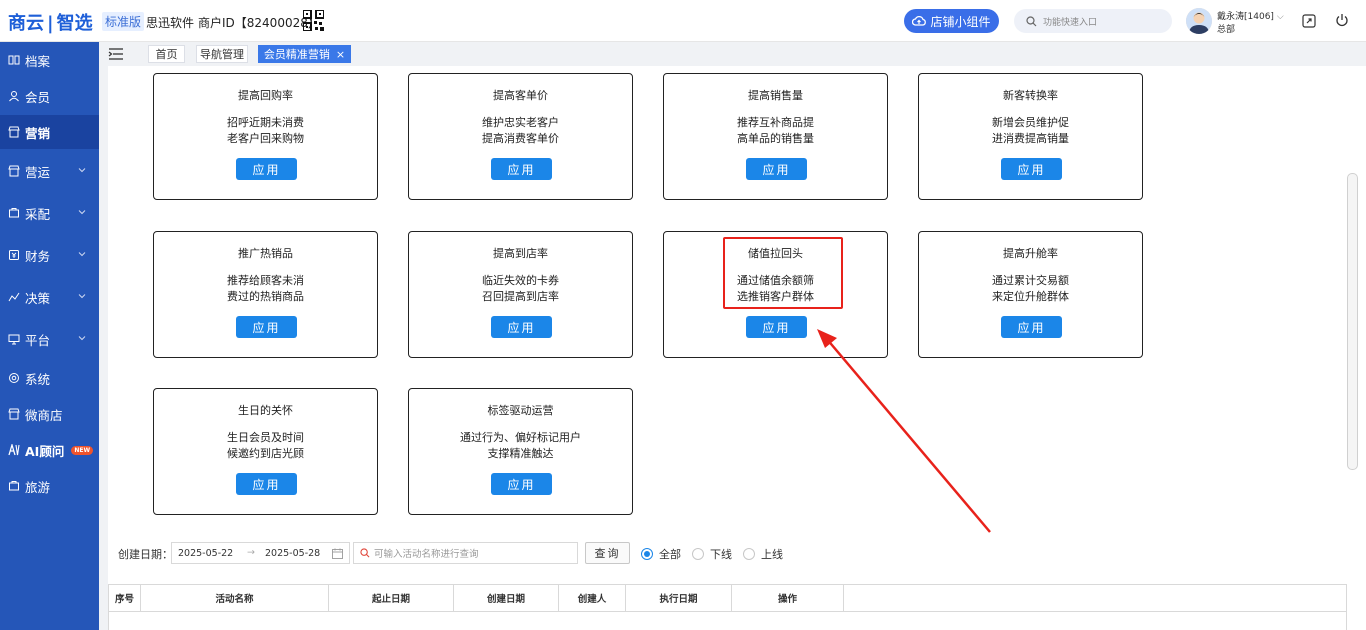 The width and height of the screenshot is (1366, 630). I want to click on sidebar-item-ai-advisor: AI顾问 NEW, so click(49, 450).